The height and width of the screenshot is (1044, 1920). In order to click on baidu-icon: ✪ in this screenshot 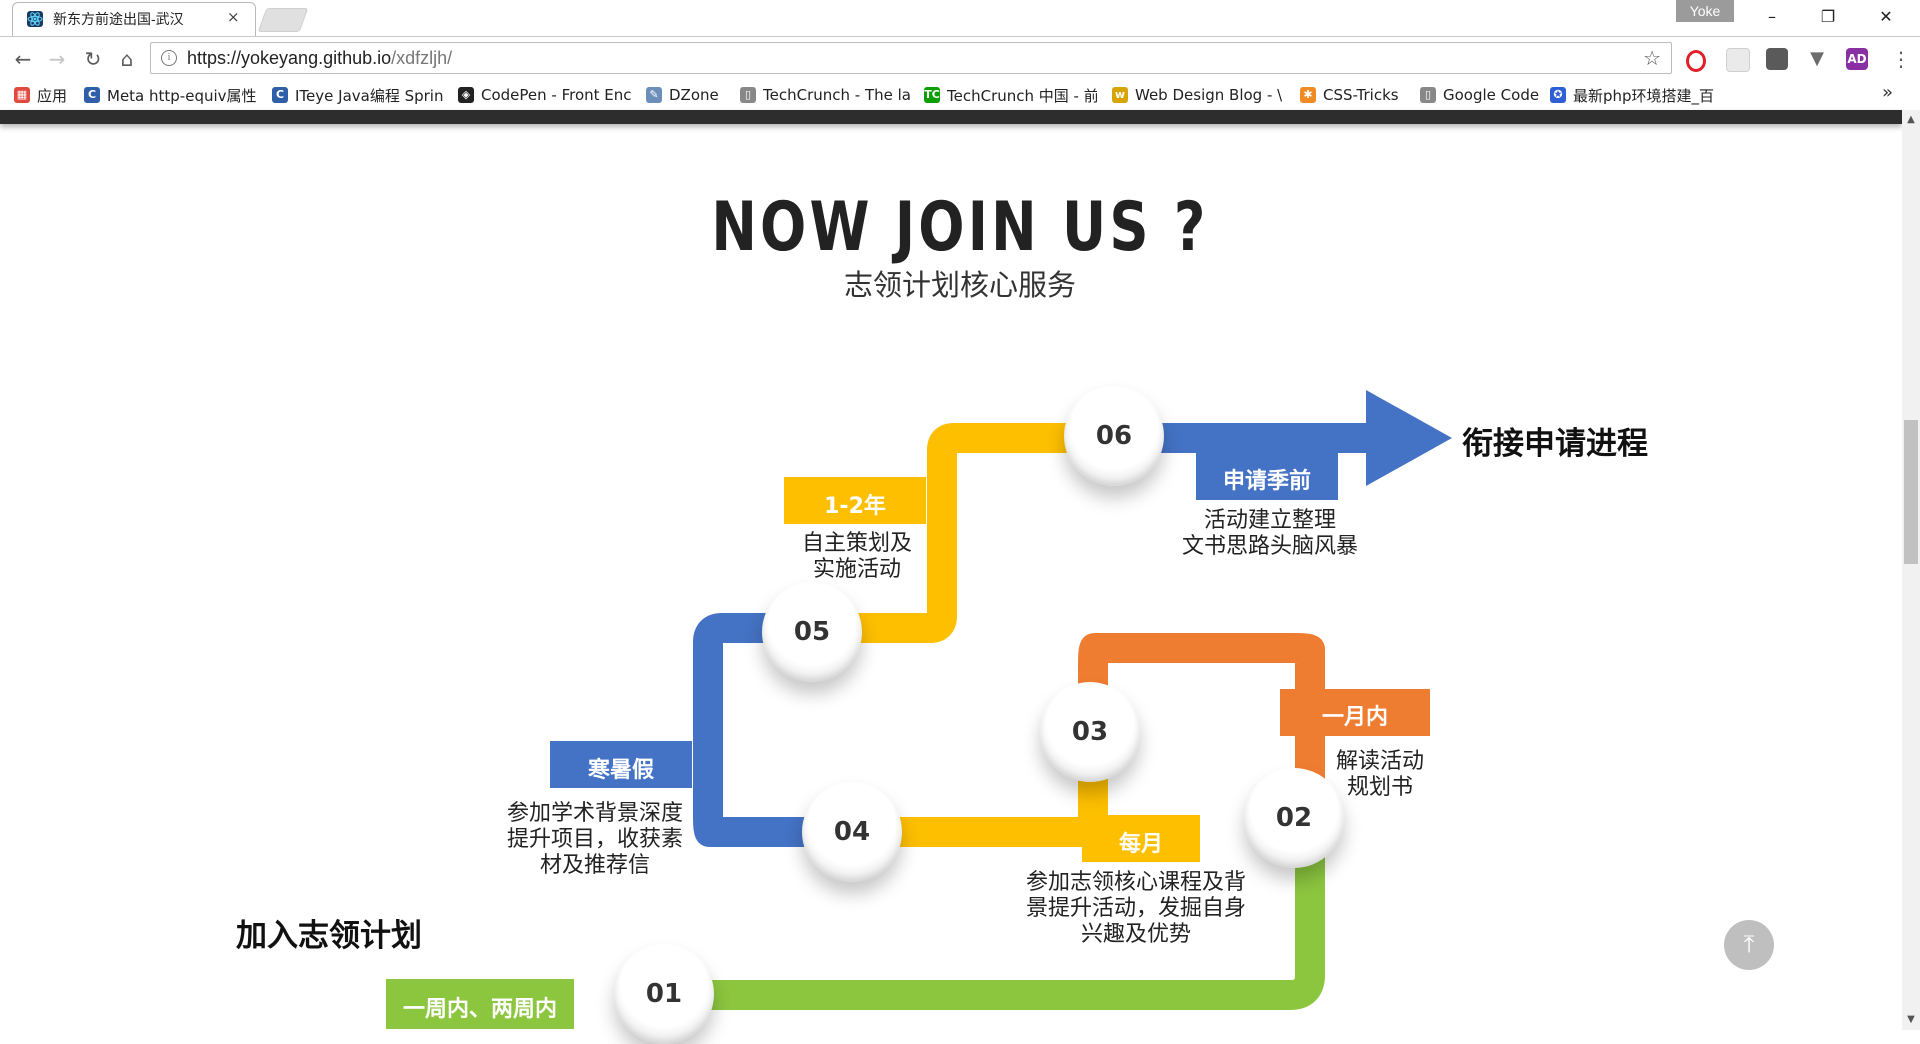, I will do `click(1558, 95)`.